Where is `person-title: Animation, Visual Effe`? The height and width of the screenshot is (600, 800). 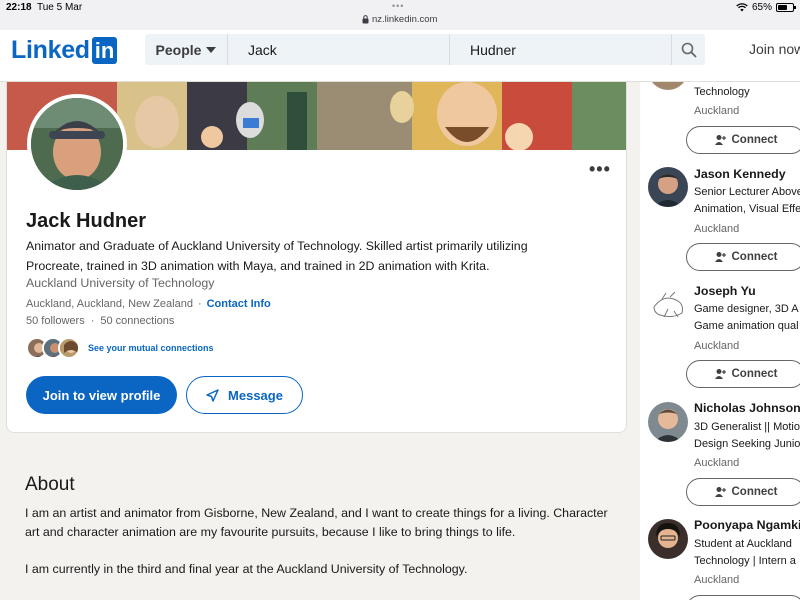
person-title: Animation, Visual Effe is located at coordinates (747, 209).